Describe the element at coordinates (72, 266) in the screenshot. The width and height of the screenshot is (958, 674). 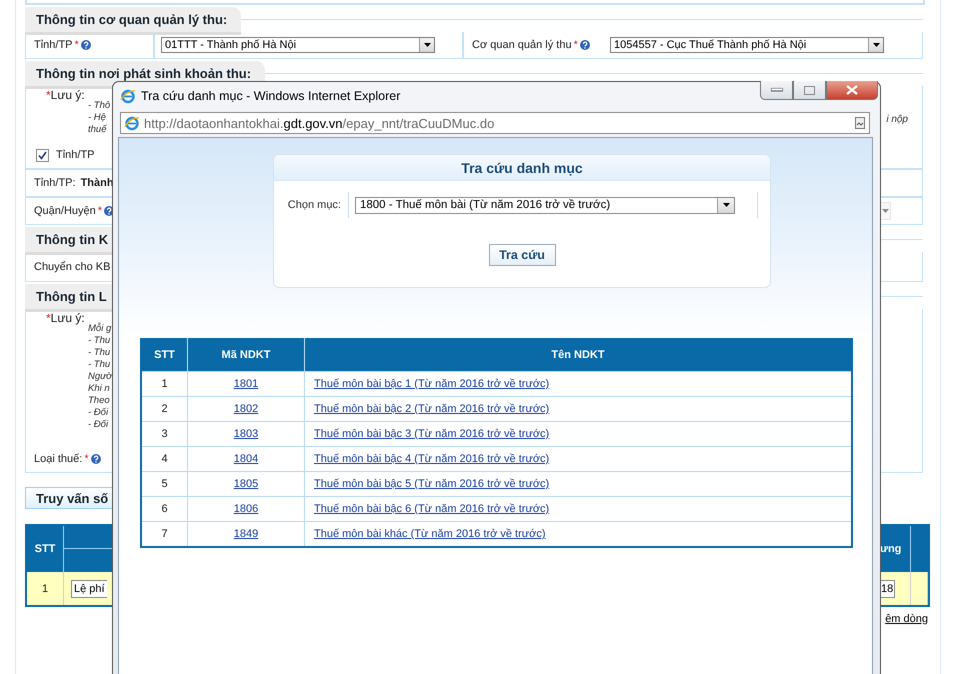
I see `field-label: Chuyển cho KB` at that location.